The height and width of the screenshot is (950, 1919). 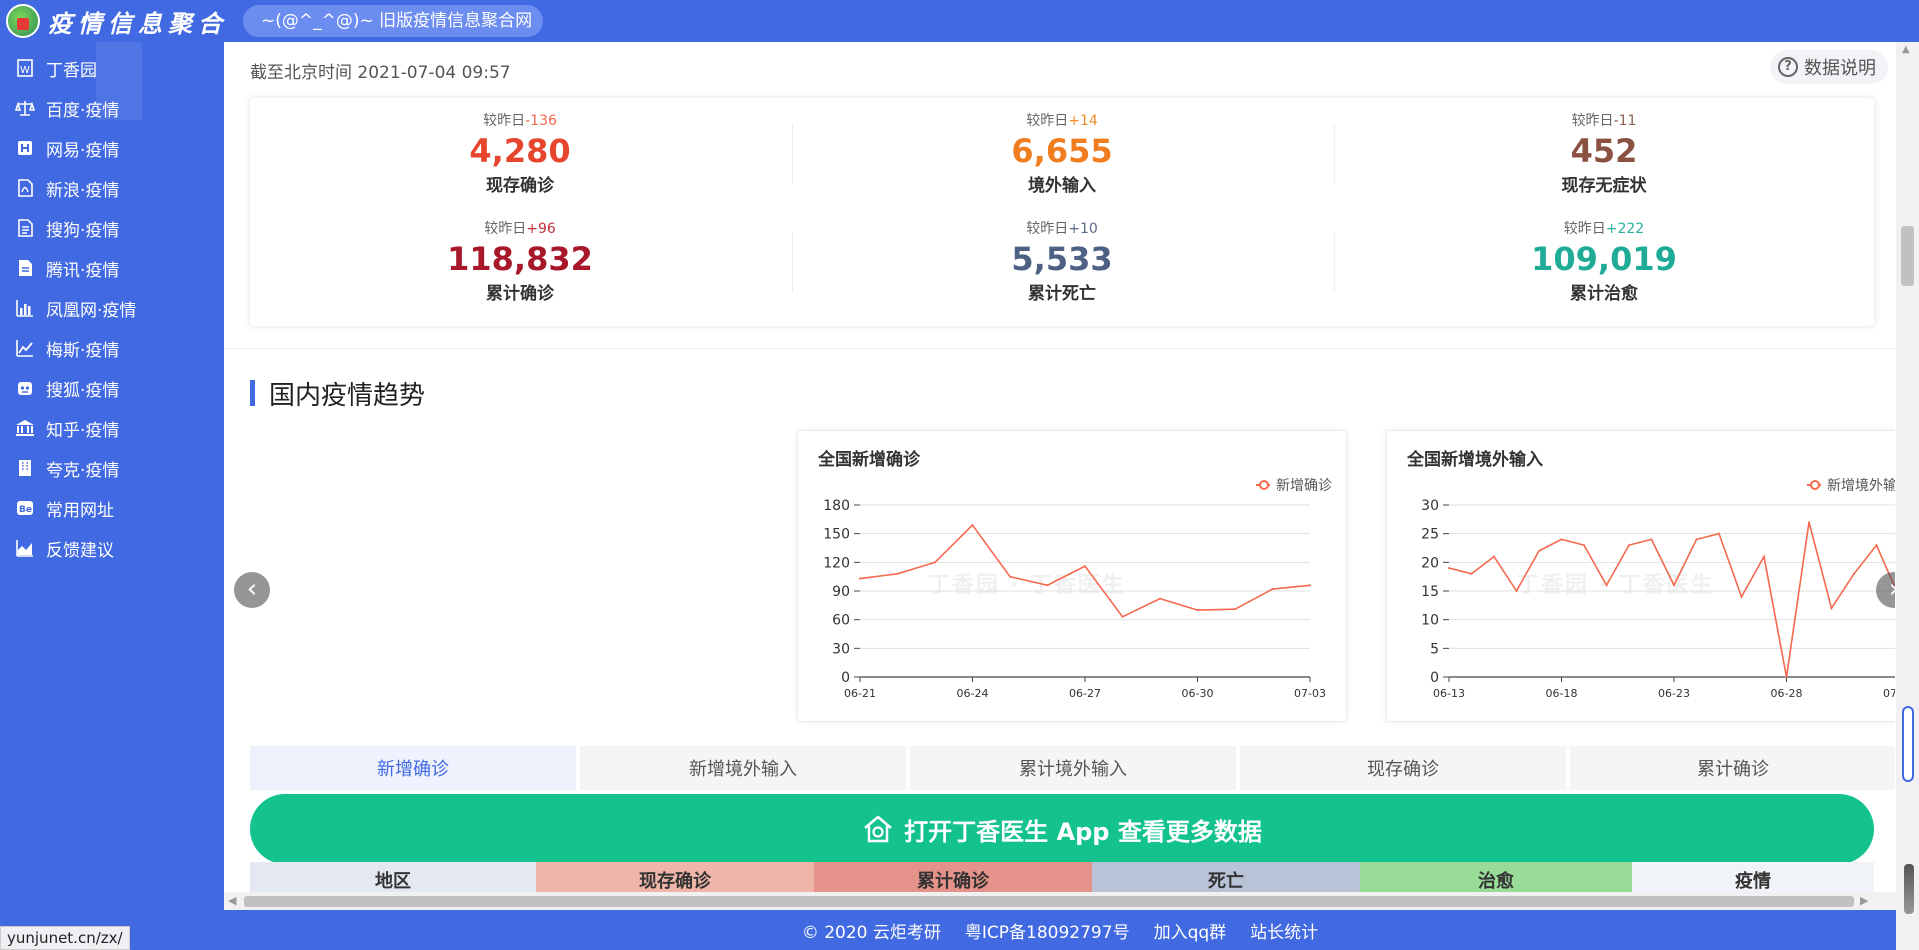 What do you see at coordinates (413, 768) in the screenshot?
I see `tab-0: 新增确诊` at bounding box center [413, 768].